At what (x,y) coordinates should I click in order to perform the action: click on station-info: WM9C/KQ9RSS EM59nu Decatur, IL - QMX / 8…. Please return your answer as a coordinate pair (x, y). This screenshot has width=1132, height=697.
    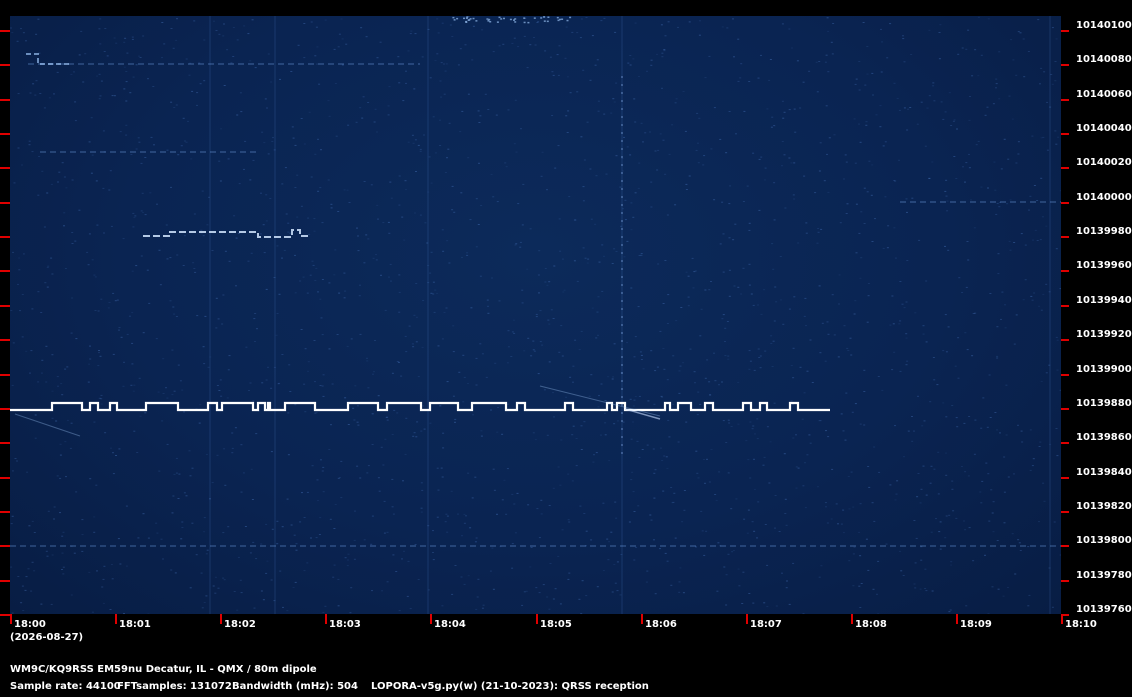
    Looking at the image, I should click on (163, 669).